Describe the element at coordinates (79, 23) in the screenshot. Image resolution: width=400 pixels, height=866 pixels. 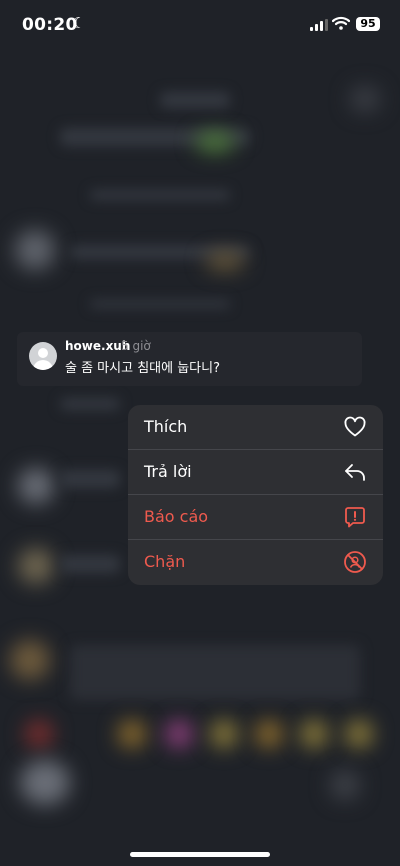
I see `moon-icon: ☾` at that location.